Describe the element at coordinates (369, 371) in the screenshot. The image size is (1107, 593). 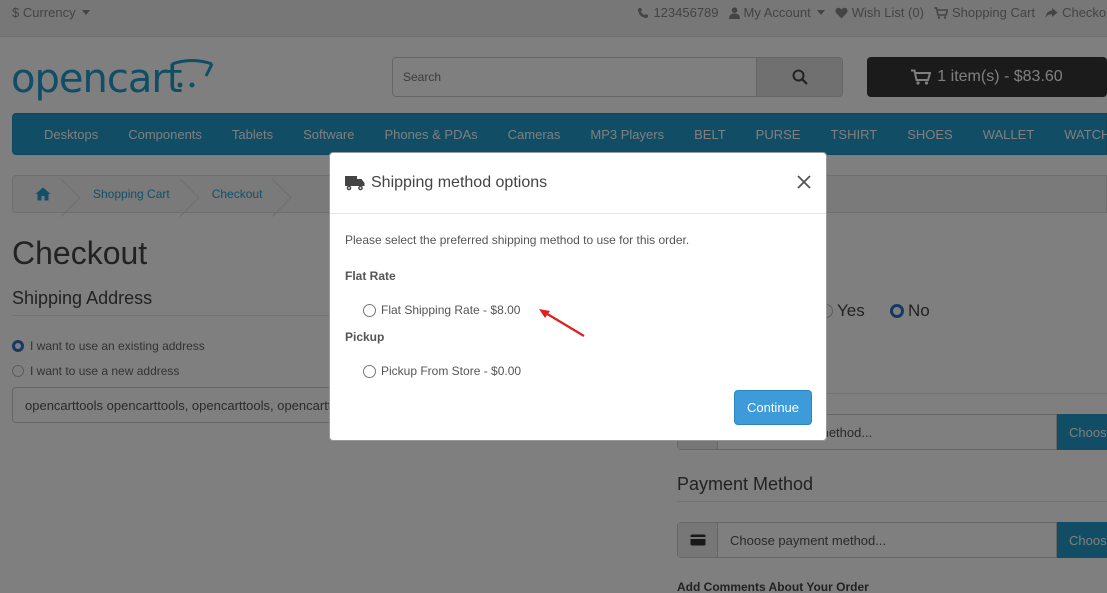
I see `pickup-radio` at that location.